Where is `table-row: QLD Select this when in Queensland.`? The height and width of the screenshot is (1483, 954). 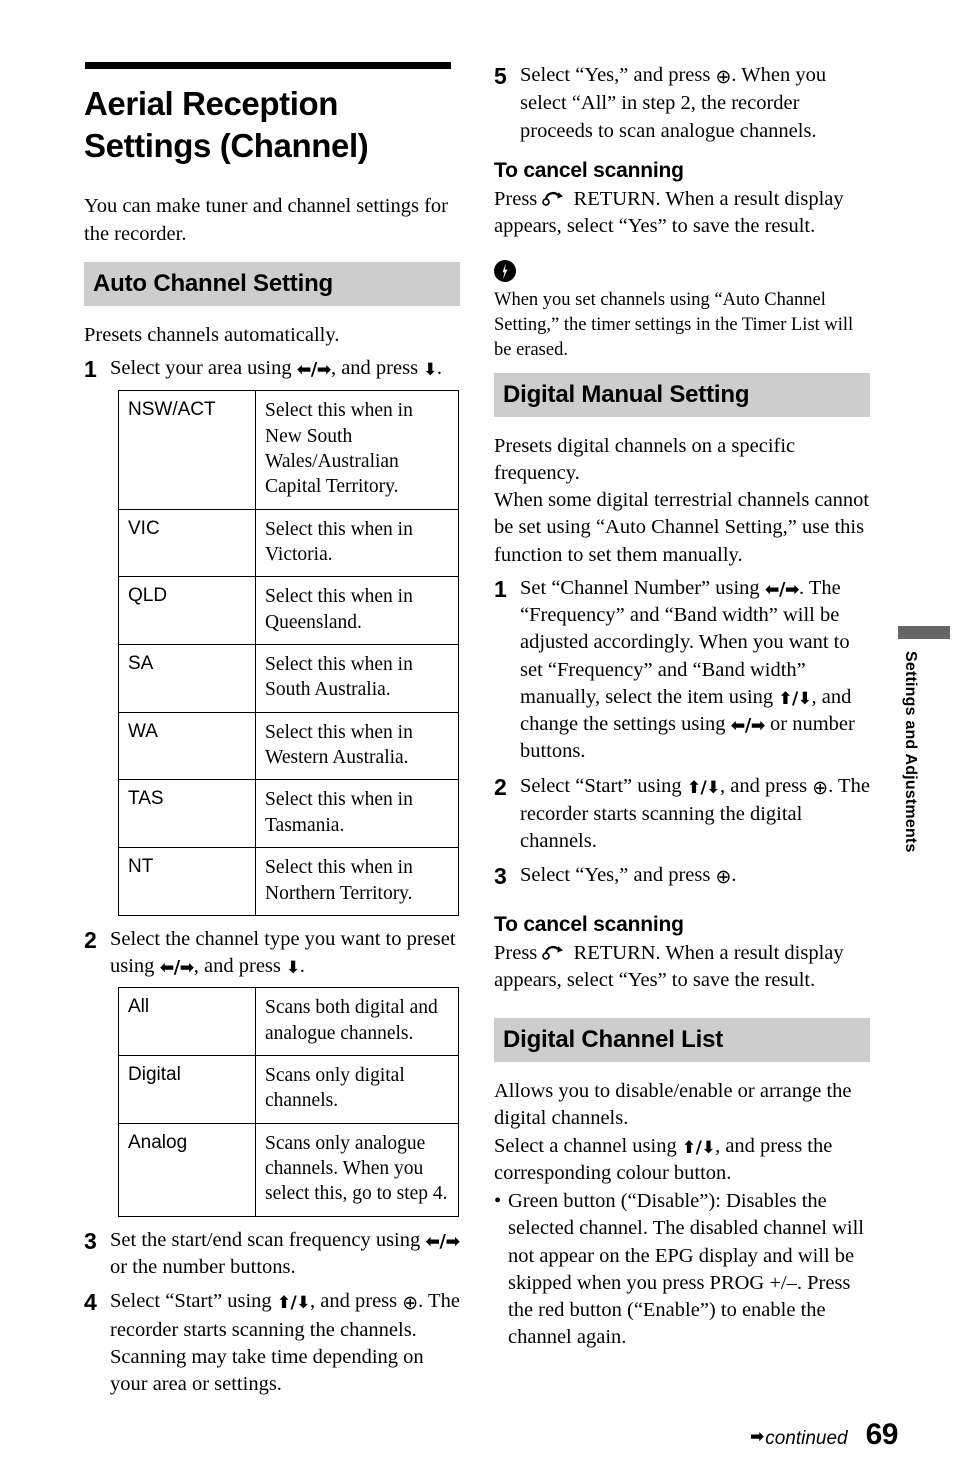 table-row: QLD Select this when in Queensland. is located at coordinates (288, 611).